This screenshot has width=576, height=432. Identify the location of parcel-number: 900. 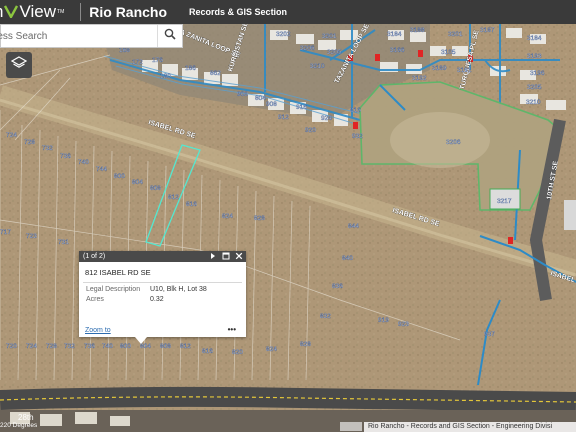
(242, 94).